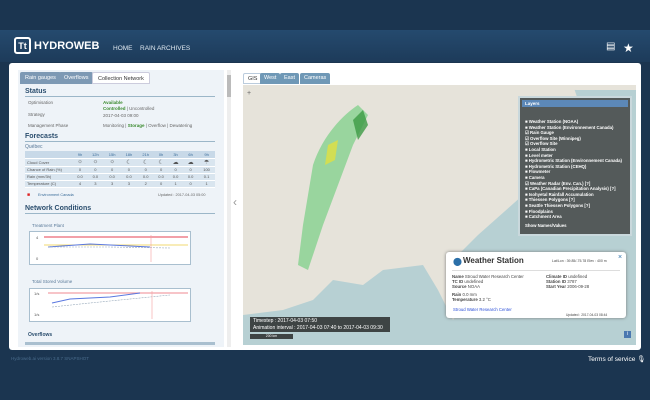 Image resolution: width=650 pixels, height=400 pixels. Describe the element at coordinates (48, 125) in the screenshot. I see `phase-label: Management Phase` at that location.